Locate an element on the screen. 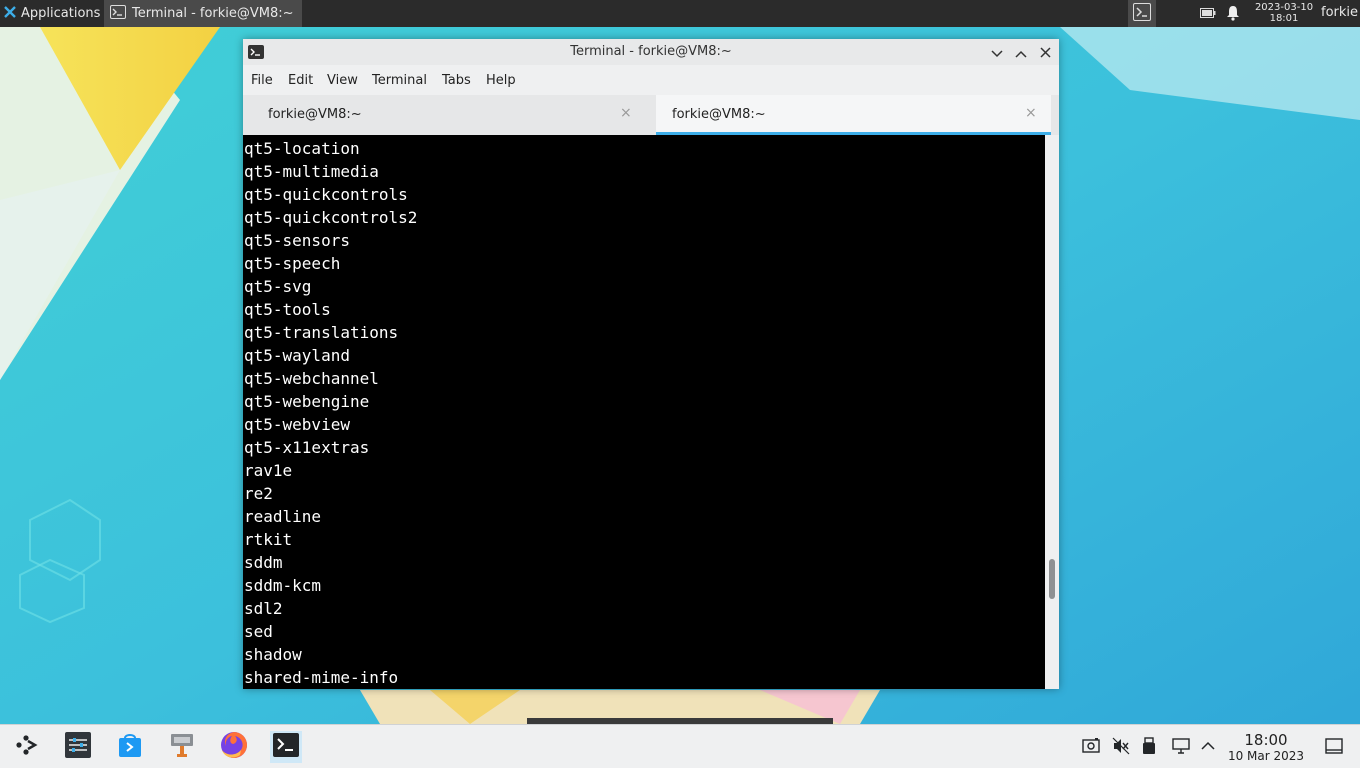  terminal-line: qt5-translations is located at coordinates (321, 332).